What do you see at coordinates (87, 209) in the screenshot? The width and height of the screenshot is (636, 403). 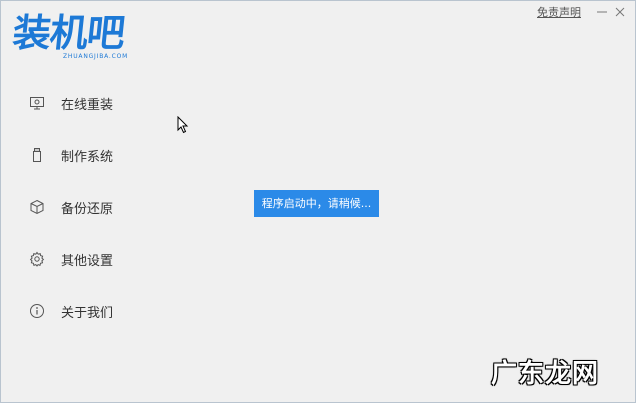 I see `sidebar-item-label: 备份还原` at bounding box center [87, 209].